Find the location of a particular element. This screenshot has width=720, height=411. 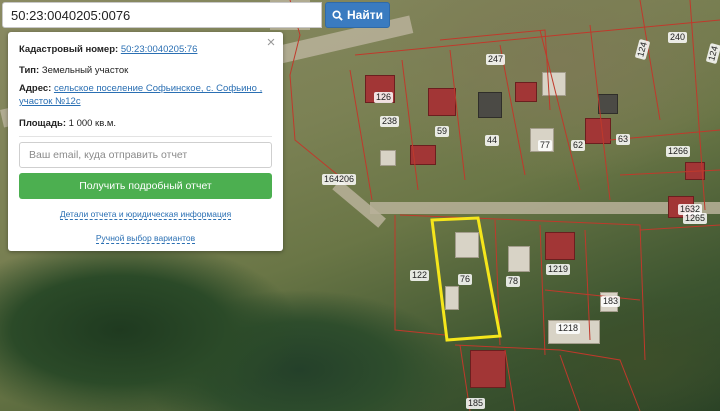

cadastral-number-link: 50:23:0040205:76 is located at coordinates (159, 49).